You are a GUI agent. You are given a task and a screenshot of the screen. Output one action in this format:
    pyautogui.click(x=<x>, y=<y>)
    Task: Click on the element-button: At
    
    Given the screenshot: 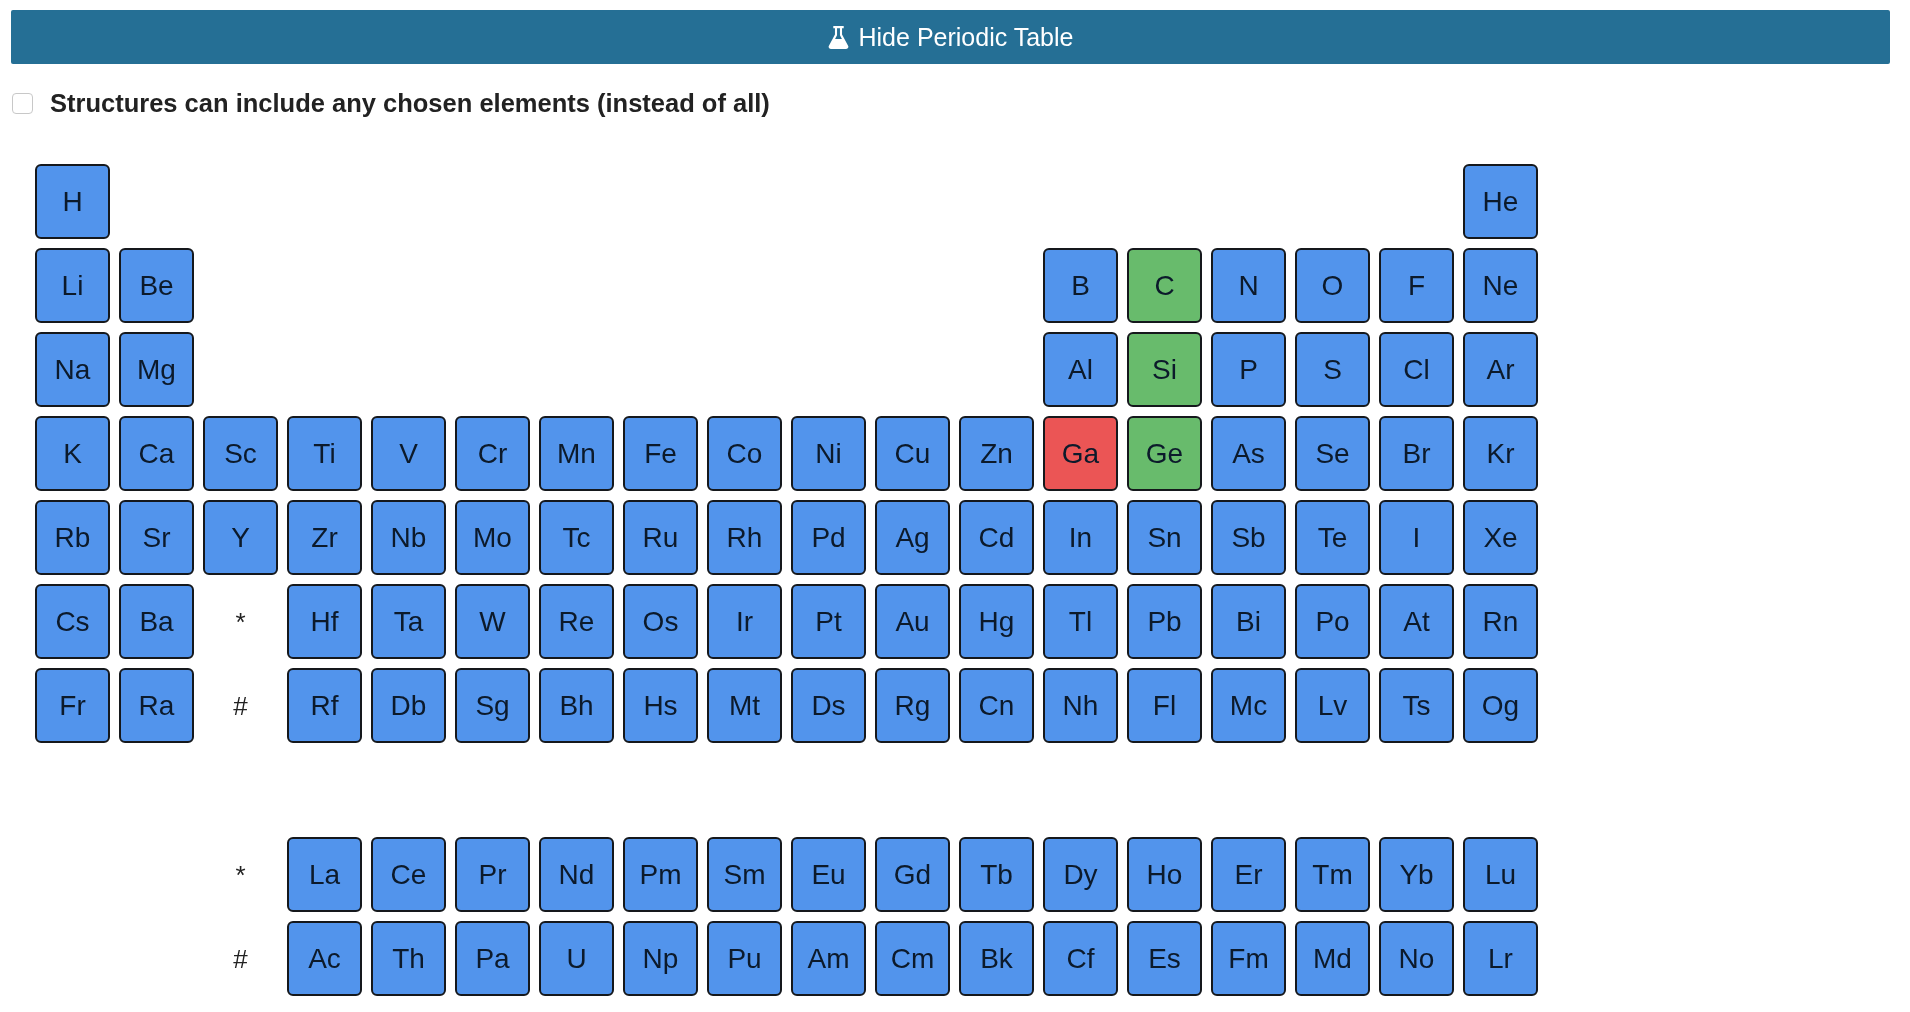 What is the action you would take?
    pyautogui.click(x=1416, y=621)
    